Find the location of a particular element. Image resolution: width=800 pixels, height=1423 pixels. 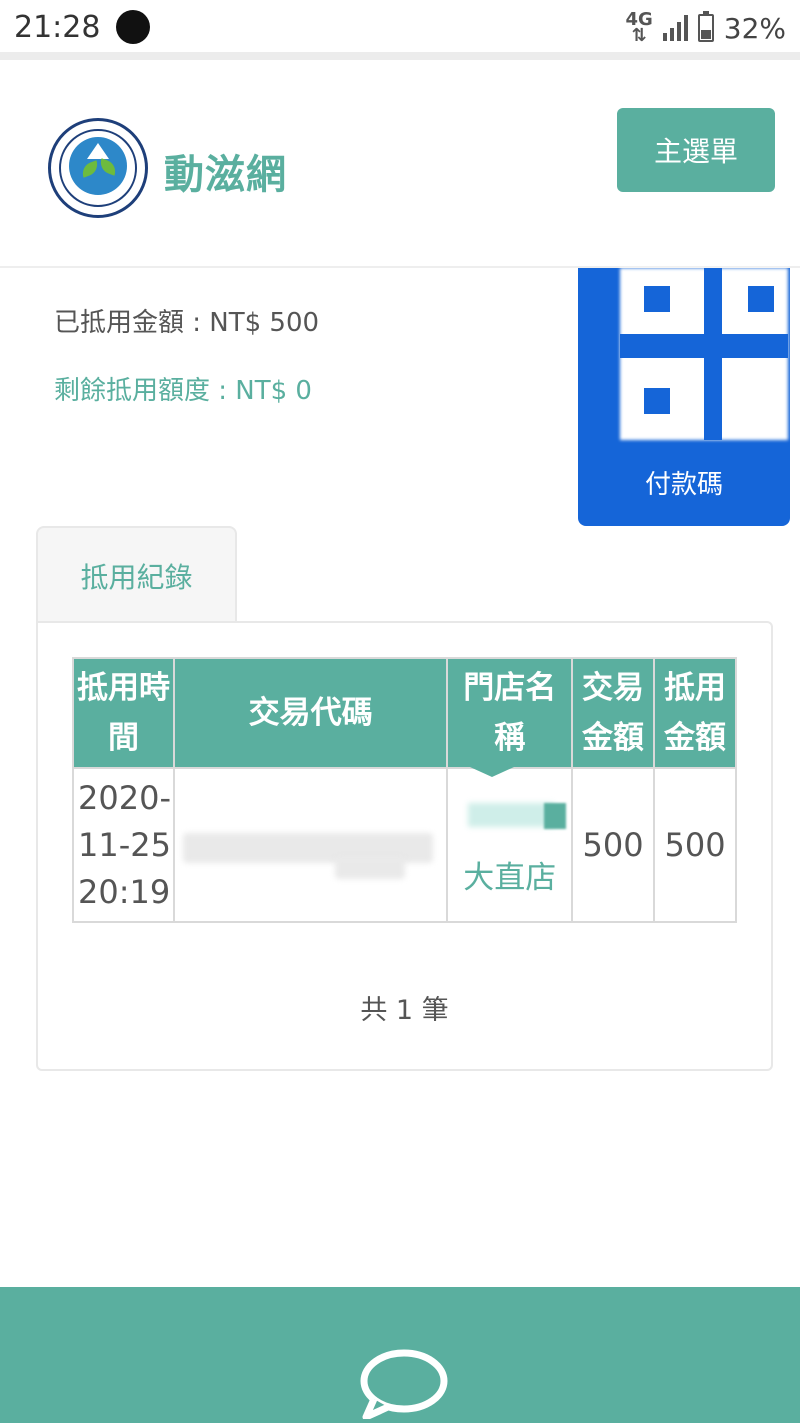

tab-redemption-records: 抵用紀錄 is located at coordinates (136, 575).